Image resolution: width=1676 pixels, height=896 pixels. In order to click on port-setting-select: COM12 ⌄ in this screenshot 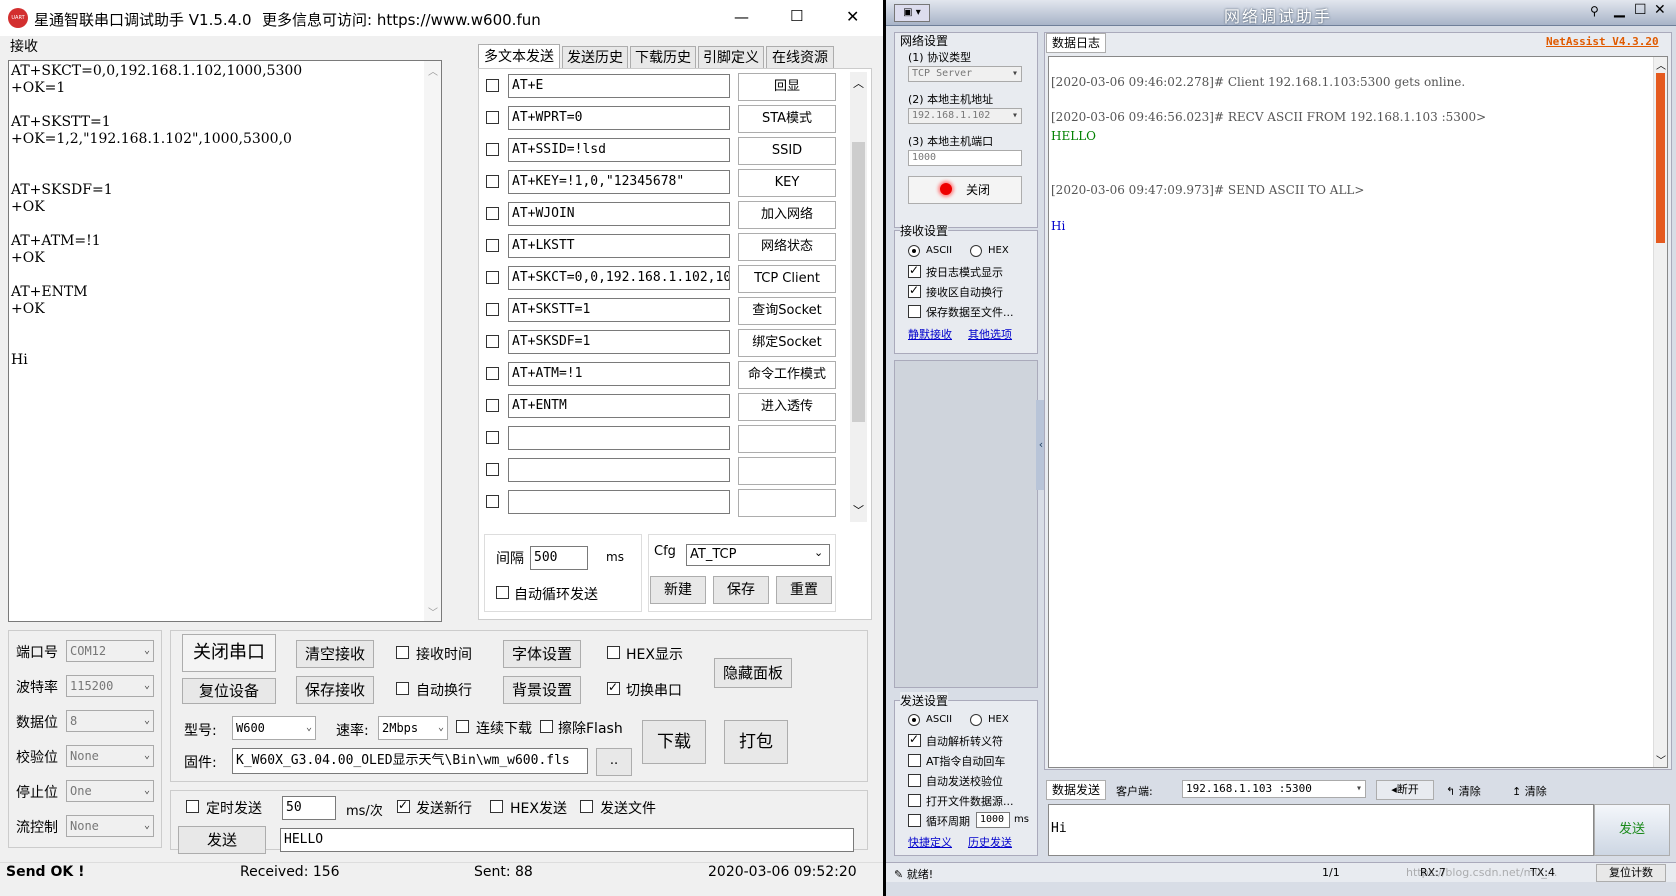, I will do `click(110, 651)`.